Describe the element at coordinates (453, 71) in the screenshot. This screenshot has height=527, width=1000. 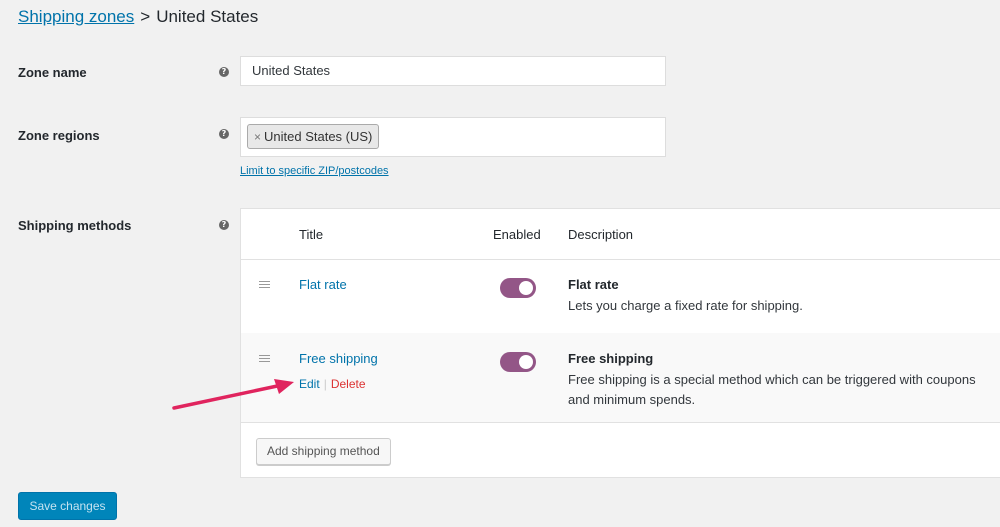
I see `zone-name-input: United States` at that location.